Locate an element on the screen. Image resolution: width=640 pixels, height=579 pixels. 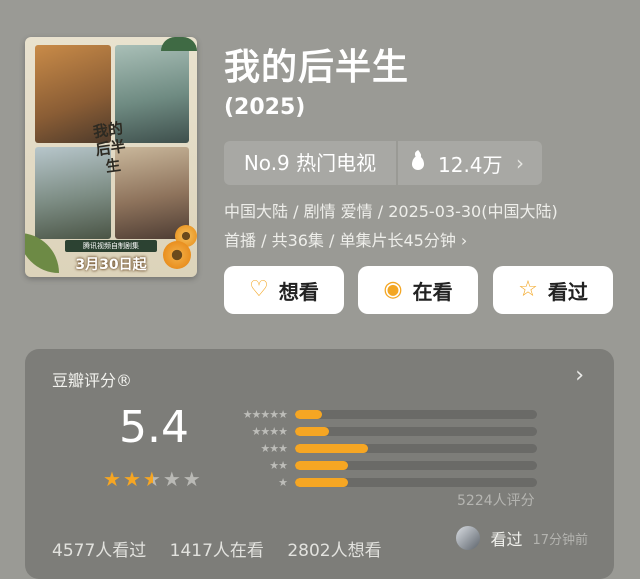
poster-image: 我的后半生 腾讯视频自制剧集 3月30日起 is located at coordinates (111, 157).